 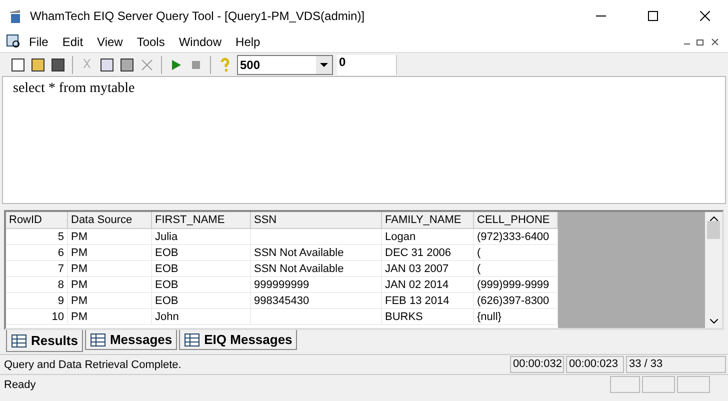 I want to click on table-cell: JAN 02 2014, so click(x=428, y=285).